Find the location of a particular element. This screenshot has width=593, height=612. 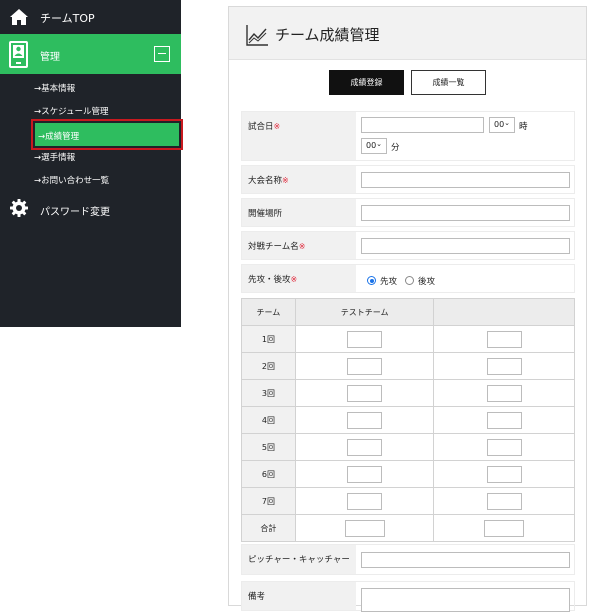

inning-label: 3回 is located at coordinates (268, 393).